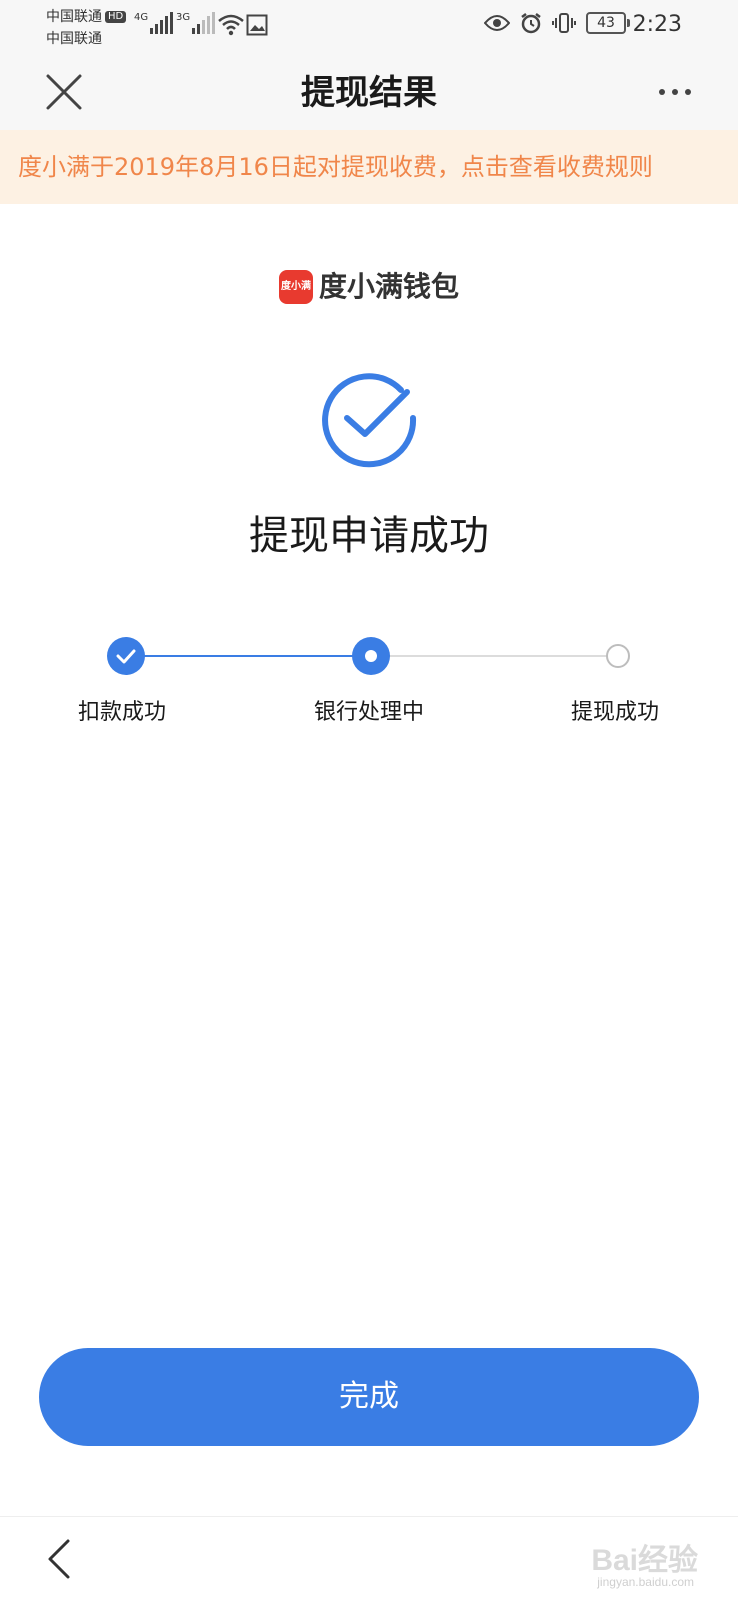 The image size is (738, 1600). I want to click on step-current-dot-icon, so click(371, 656).